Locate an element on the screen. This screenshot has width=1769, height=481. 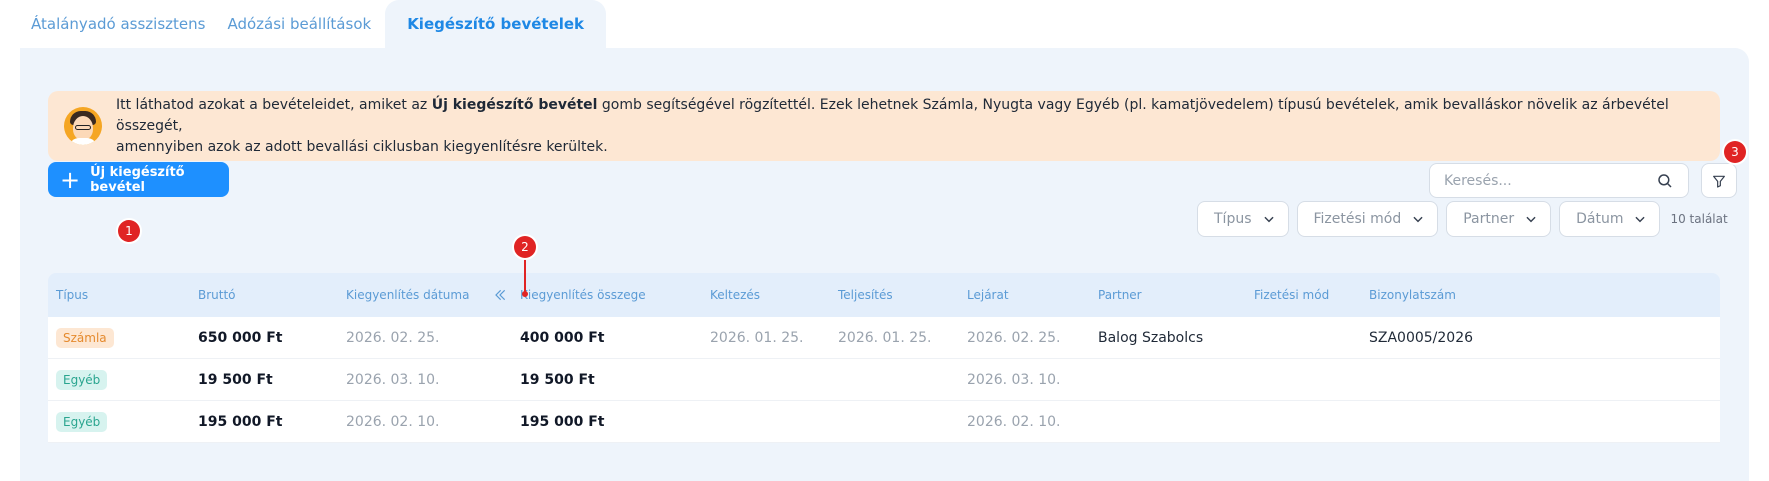
banner-bold-text: Új kiegészítő bevétel is located at coordinates (514, 104).